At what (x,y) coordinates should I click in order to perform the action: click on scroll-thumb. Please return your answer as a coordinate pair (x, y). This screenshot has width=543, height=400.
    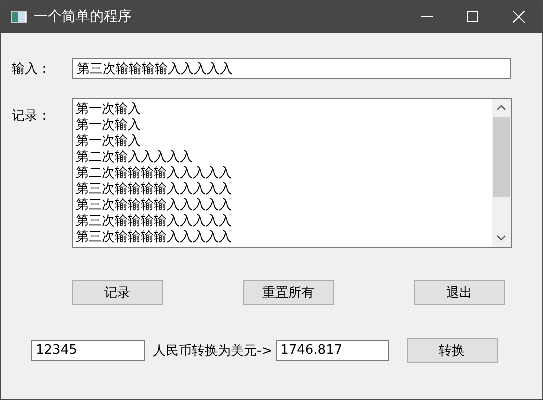
    Looking at the image, I should click on (501, 157).